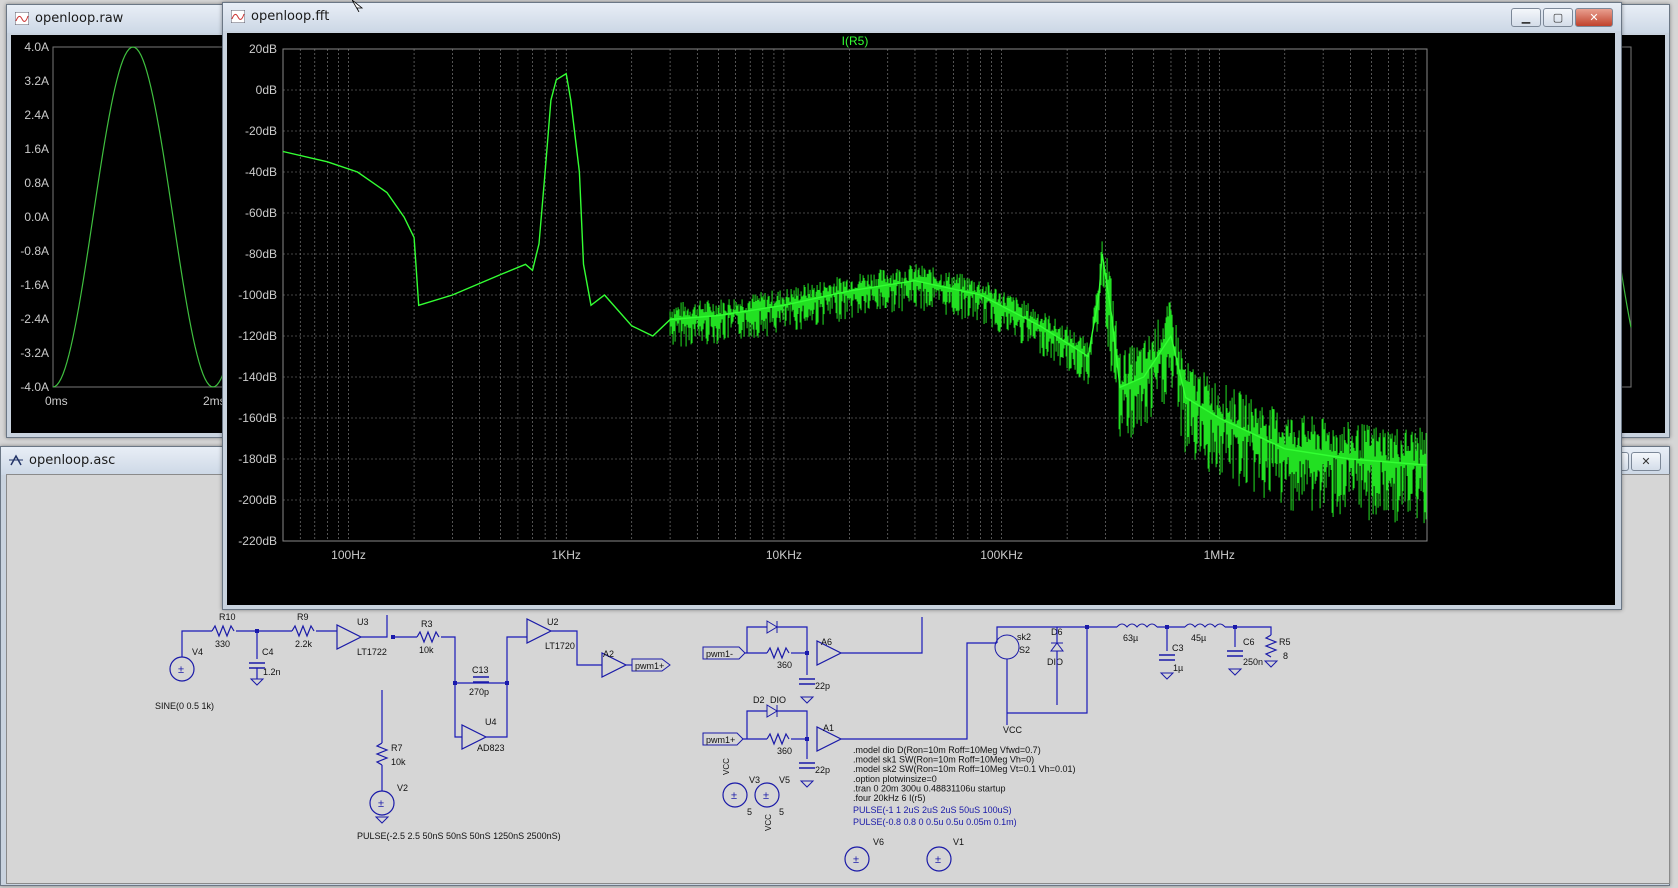  Describe the element at coordinates (257, 541) in the screenshot. I see `fft-y-tick-label: -220dB` at that location.